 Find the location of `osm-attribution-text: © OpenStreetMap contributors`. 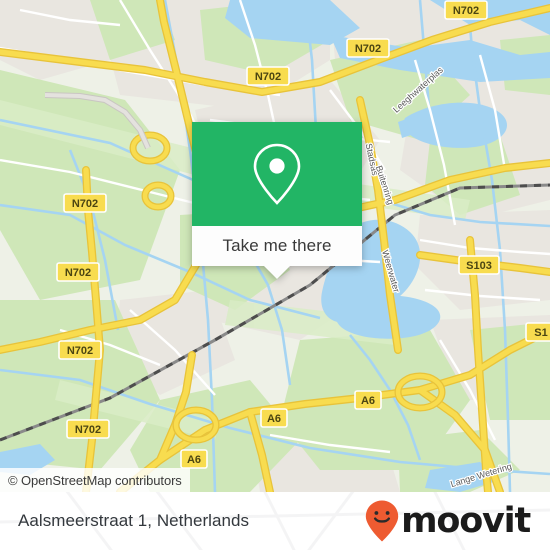

osm-attribution-text: © OpenStreetMap contributors is located at coordinates (95, 480).